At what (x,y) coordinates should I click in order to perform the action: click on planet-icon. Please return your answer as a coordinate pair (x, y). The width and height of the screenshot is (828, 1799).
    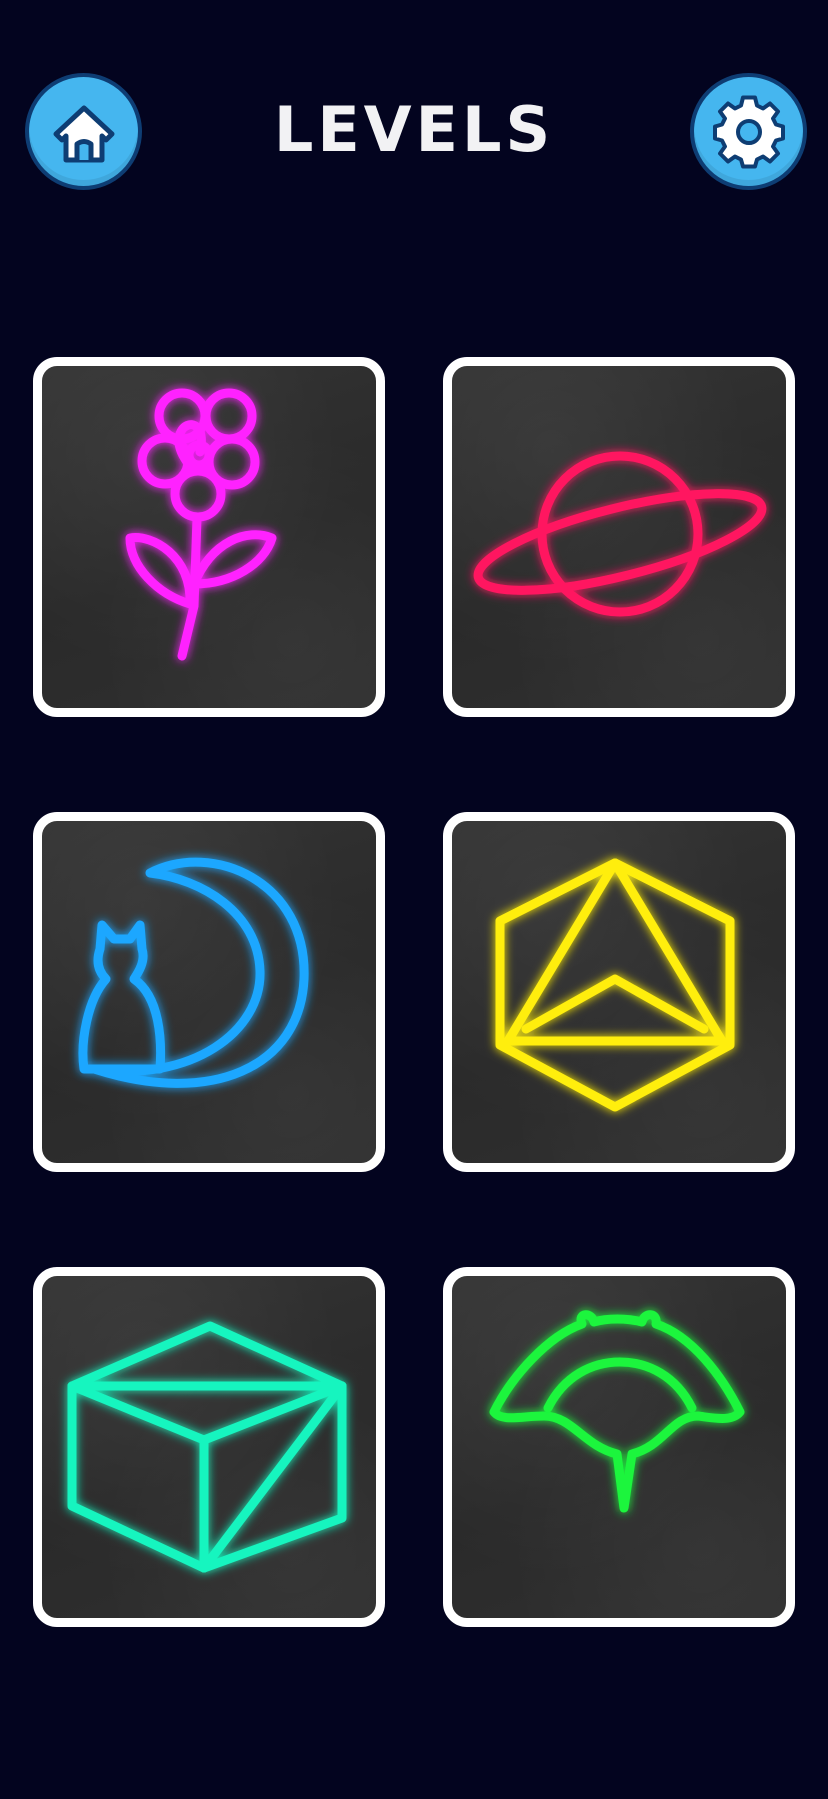
    Looking at the image, I should click on (620, 534).